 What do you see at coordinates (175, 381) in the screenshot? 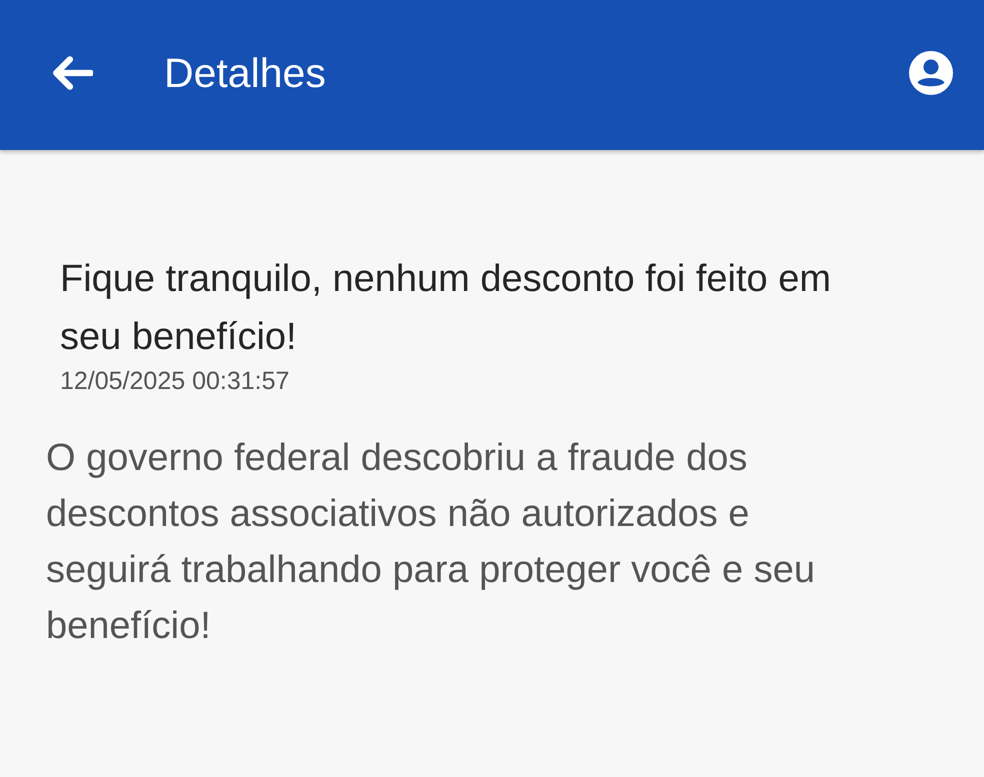
I see `notification-timestamp: 12/05/2025 00:31:57` at bounding box center [175, 381].